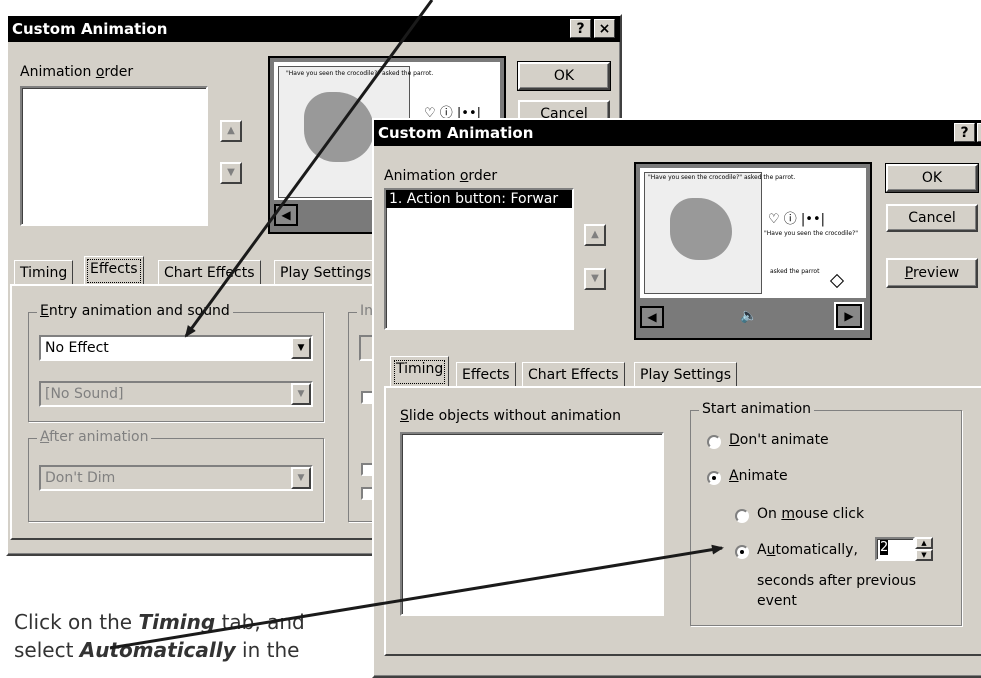 This screenshot has height=678, width=981. What do you see at coordinates (964, 132) in the screenshot?
I see `front-help-button: ?` at bounding box center [964, 132].